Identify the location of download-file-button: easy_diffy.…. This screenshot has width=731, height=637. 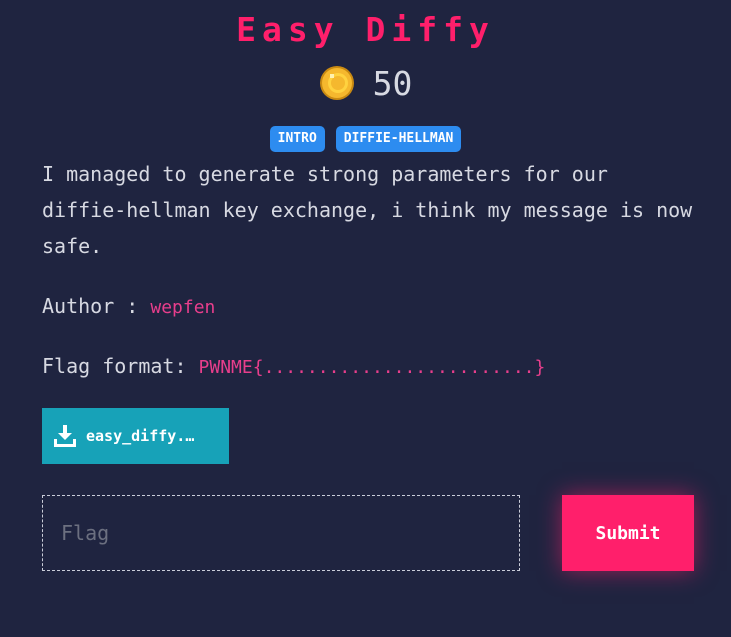
(135, 436).